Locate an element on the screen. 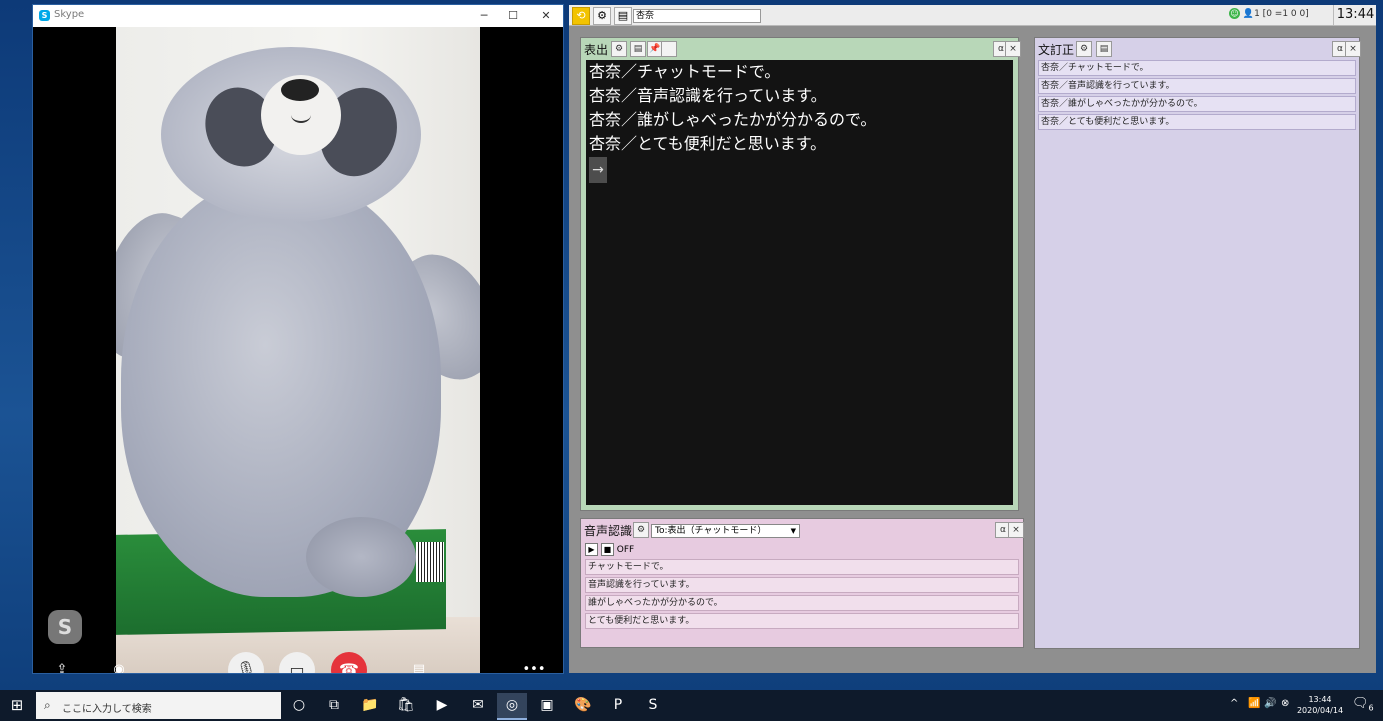  gear-icon: ⚙ is located at coordinates (602, 16).